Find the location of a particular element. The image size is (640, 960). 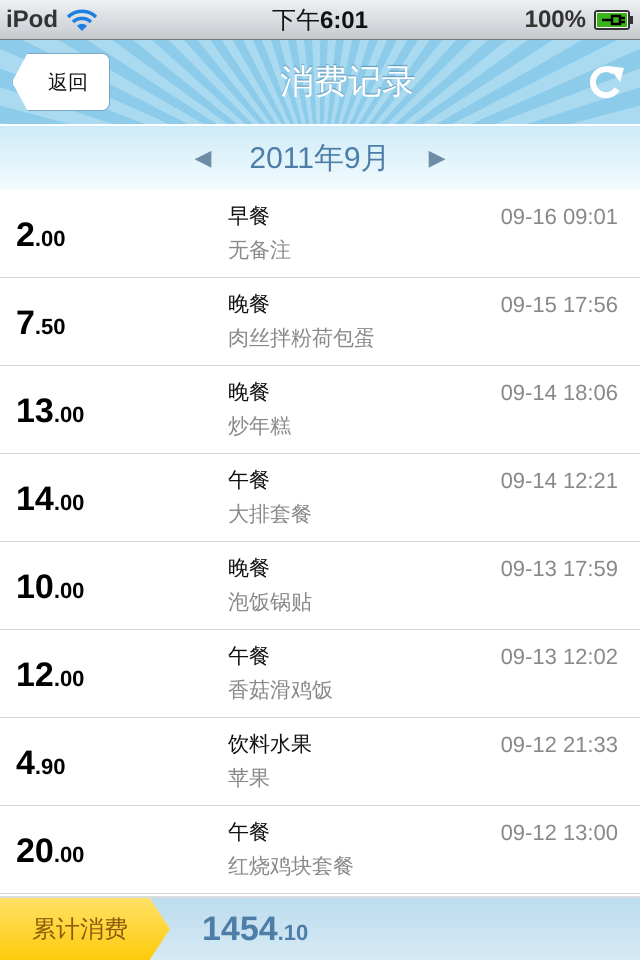

amount: 7.50 is located at coordinates (41, 323).